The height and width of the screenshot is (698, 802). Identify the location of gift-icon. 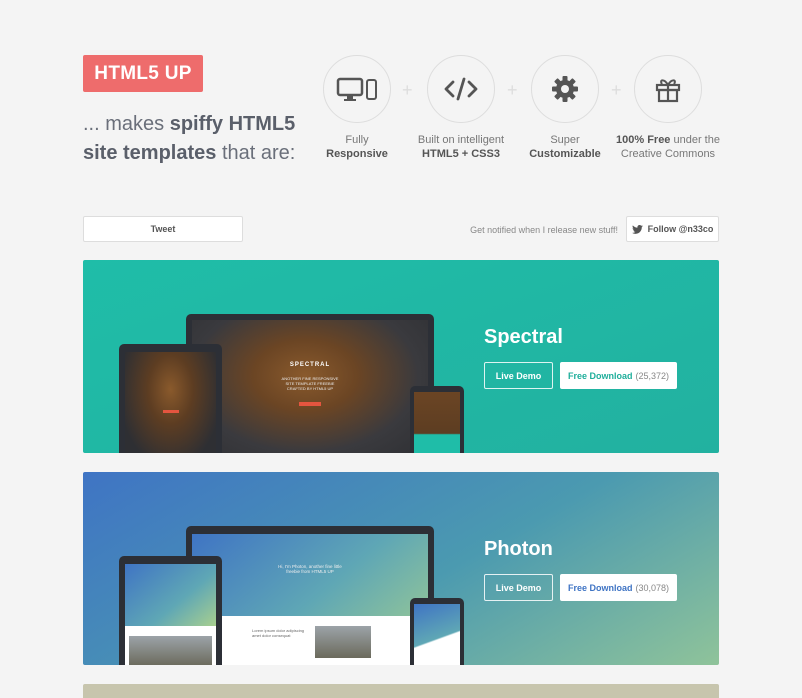
(668, 89).